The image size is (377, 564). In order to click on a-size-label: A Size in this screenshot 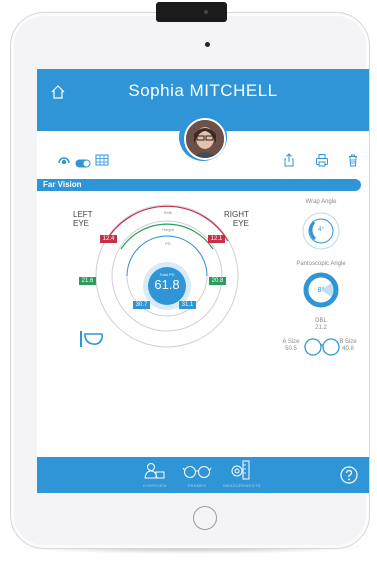, I will do `click(291, 342)`.